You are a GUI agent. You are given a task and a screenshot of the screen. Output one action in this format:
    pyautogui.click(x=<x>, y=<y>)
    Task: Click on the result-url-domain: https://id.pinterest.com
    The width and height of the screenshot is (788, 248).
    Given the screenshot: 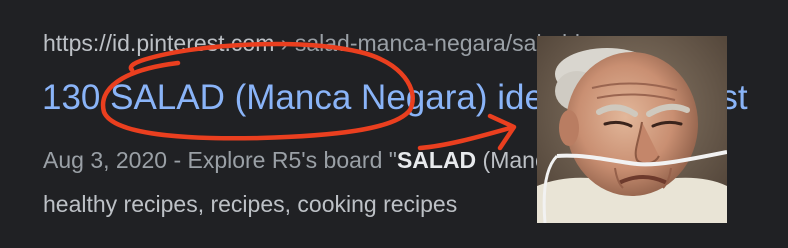 What is the action you would take?
    pyautogui.click(x=159, y=43)
    